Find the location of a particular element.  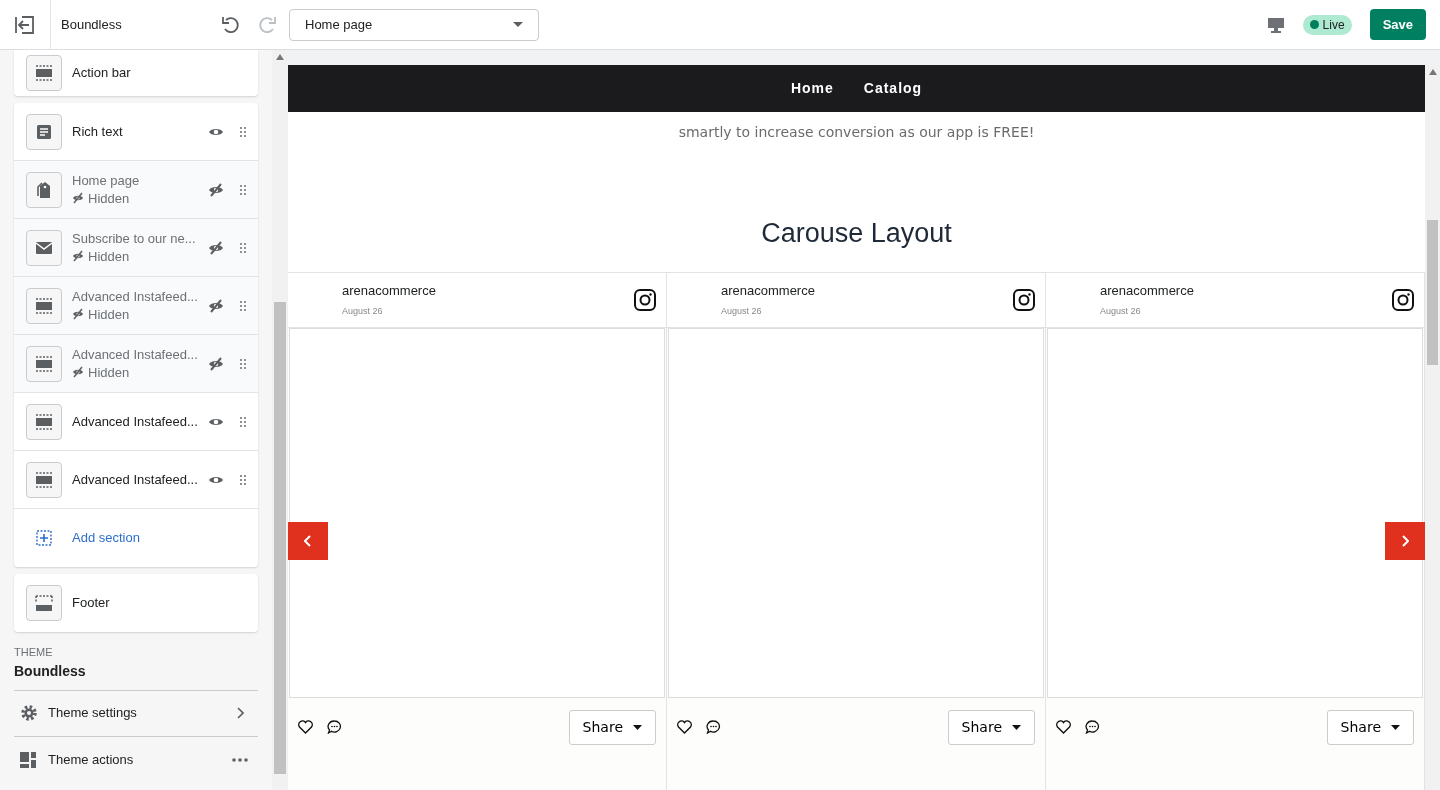

chevron-left-icon is located at coordinates (308, 540).